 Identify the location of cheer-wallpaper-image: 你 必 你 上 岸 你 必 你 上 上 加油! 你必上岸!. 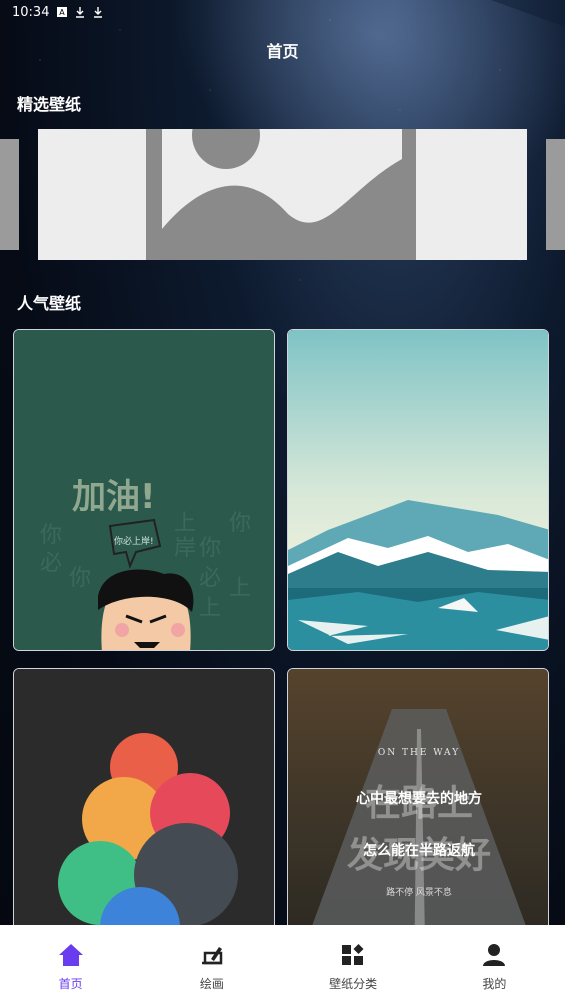
(144, 490).